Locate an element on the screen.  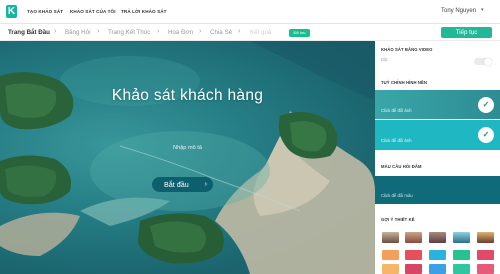
app-logo: K is located at coordinates (11, 11).